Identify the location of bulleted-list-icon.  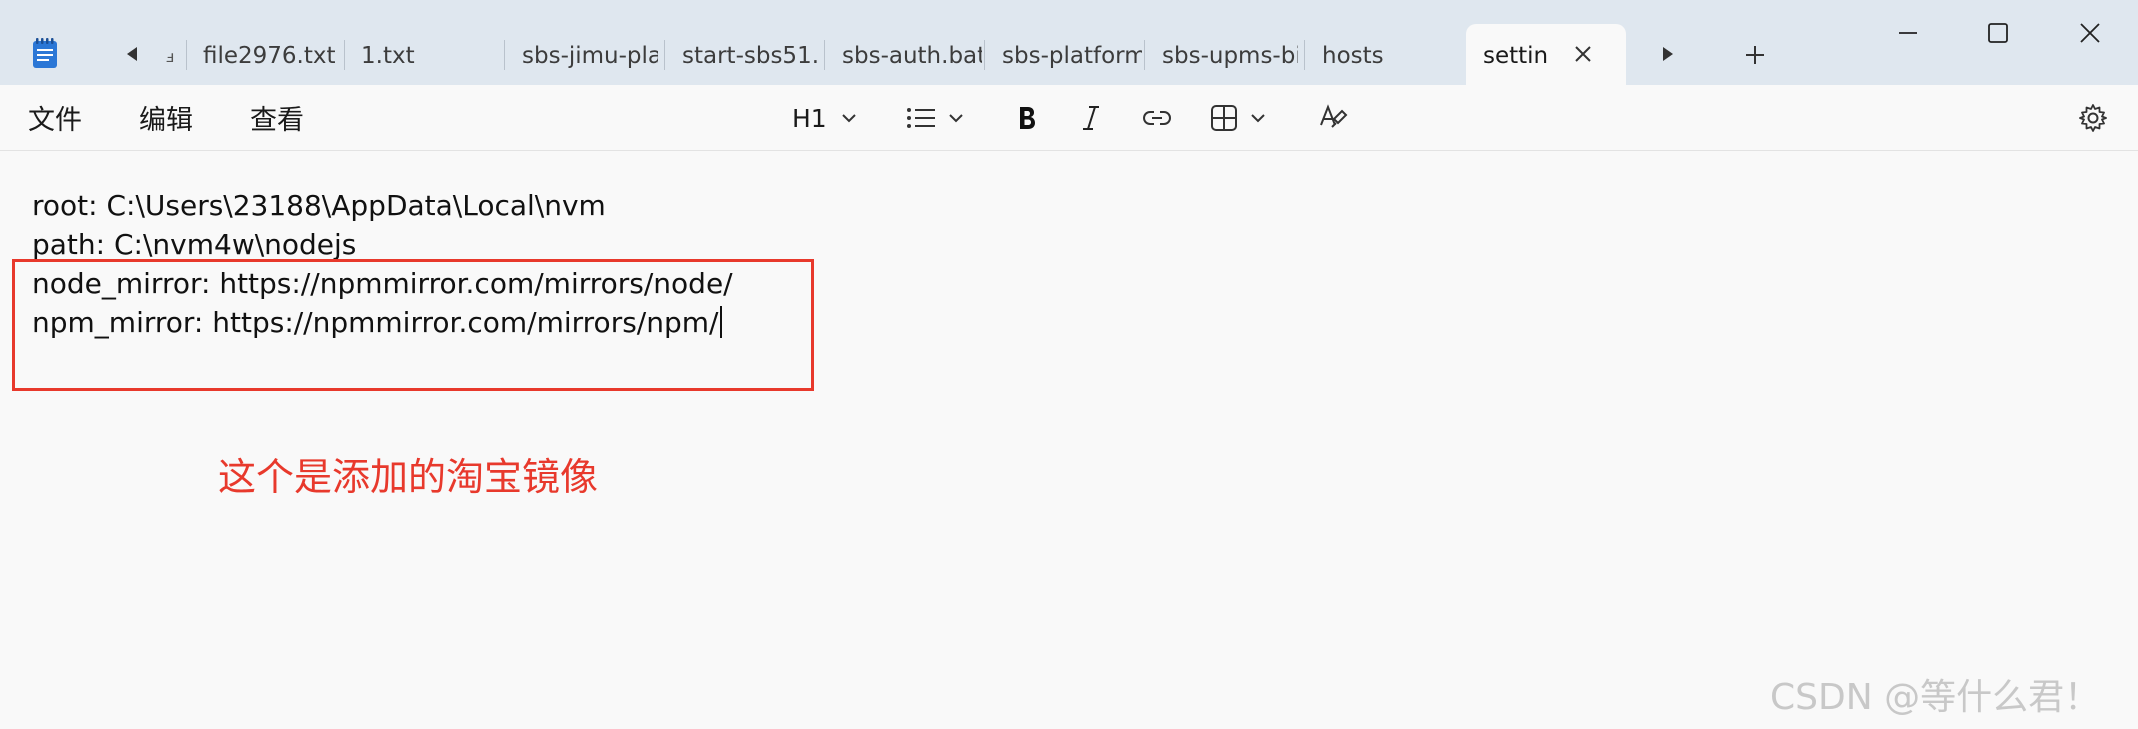
(921, 118).